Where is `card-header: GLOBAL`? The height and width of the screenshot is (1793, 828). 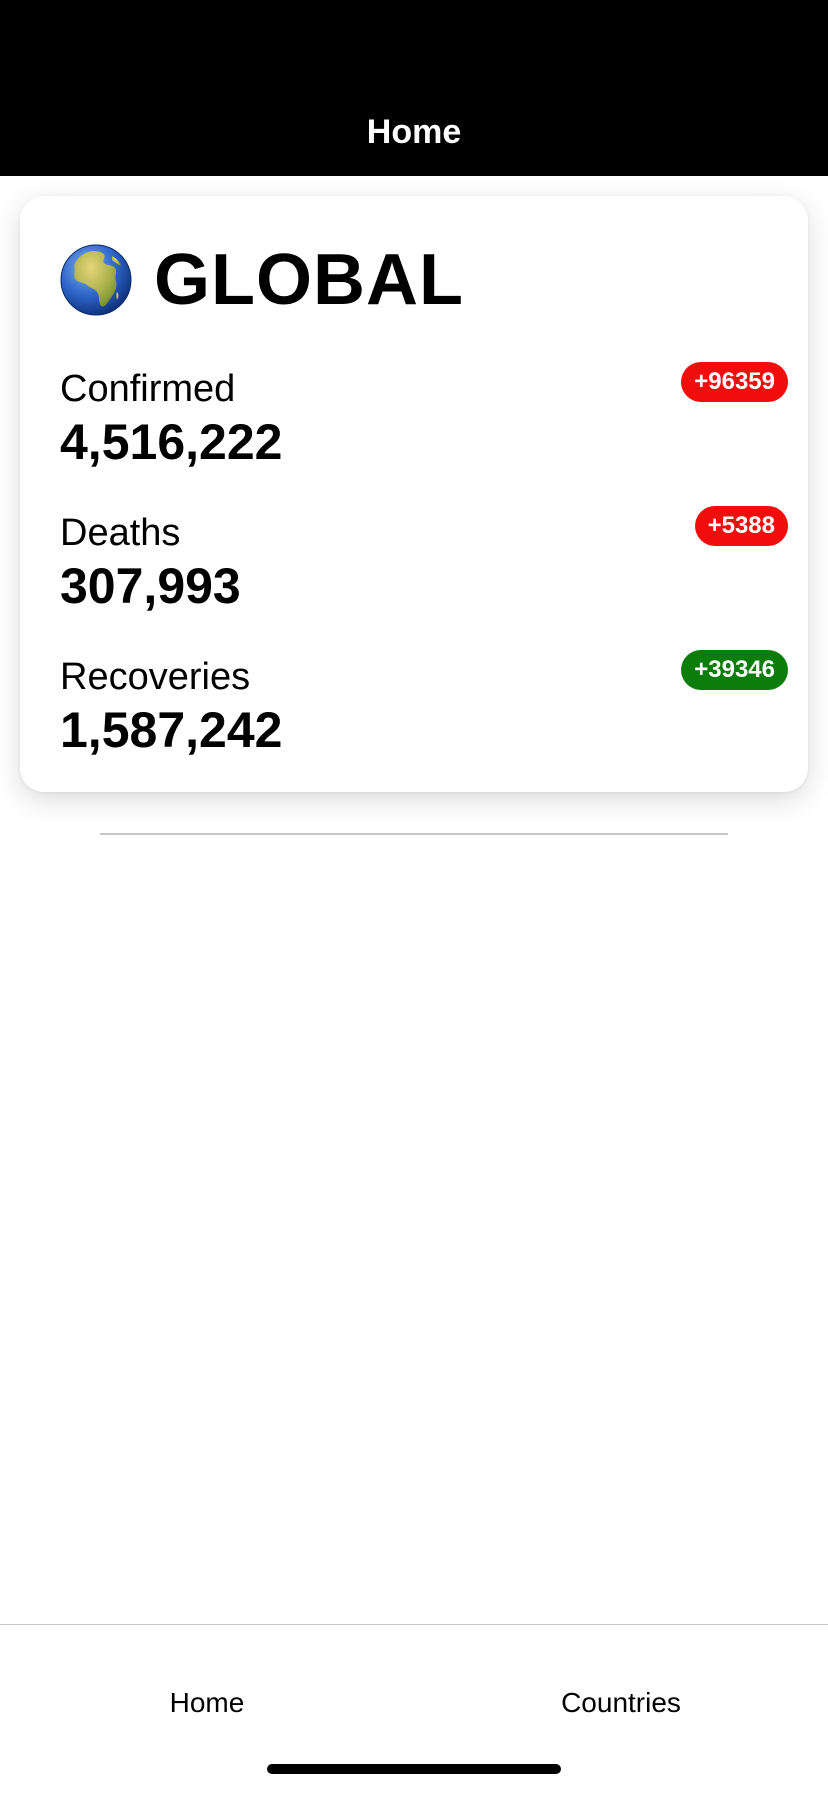 card-header: GLOBAL is located at coordinates (262, 280).